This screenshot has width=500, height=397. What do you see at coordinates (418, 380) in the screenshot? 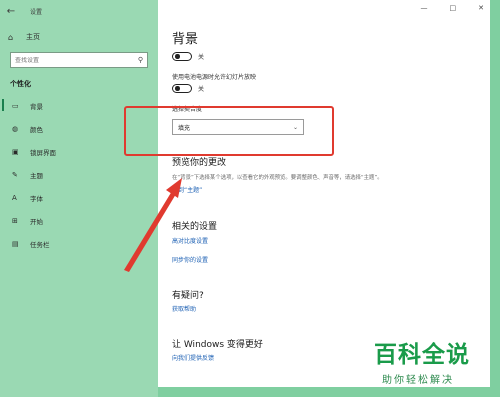
I see `watermark-sub: 助你轻松解决` at bounding box center [418, 380].